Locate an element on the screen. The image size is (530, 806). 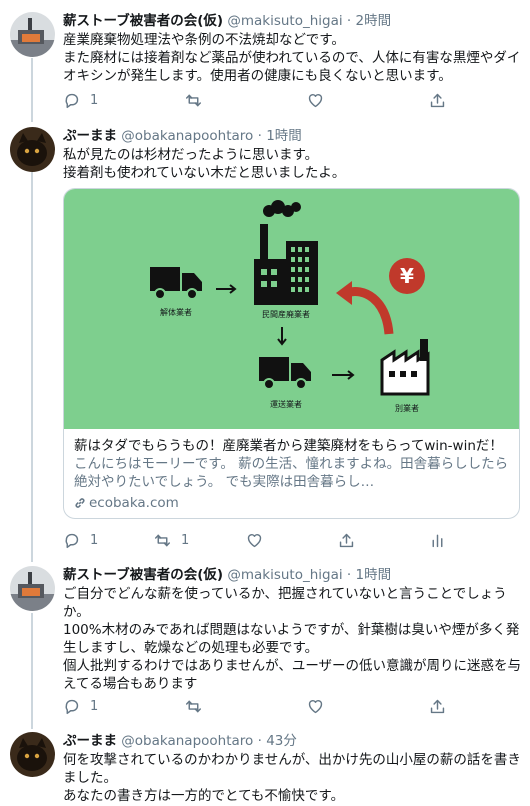
label-private-processor: 民間産廃業者 is located at coordinates (286, 314).